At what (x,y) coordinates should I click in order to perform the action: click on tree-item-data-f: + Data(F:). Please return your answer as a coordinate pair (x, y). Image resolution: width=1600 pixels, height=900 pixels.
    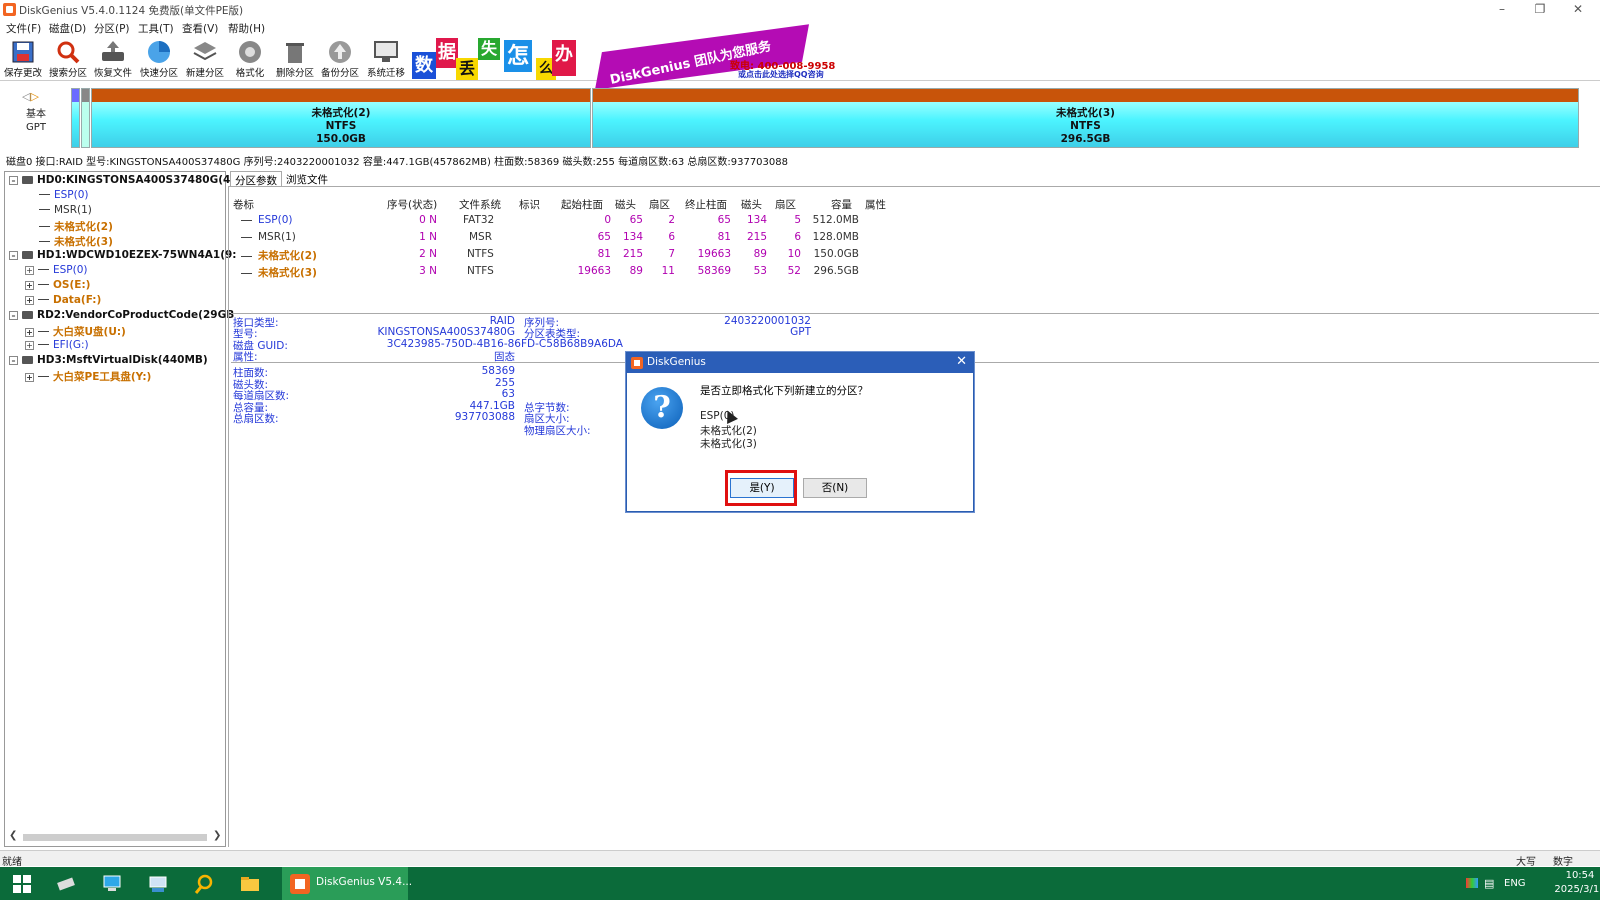
    Looking at the image, I should click on (63, 301).